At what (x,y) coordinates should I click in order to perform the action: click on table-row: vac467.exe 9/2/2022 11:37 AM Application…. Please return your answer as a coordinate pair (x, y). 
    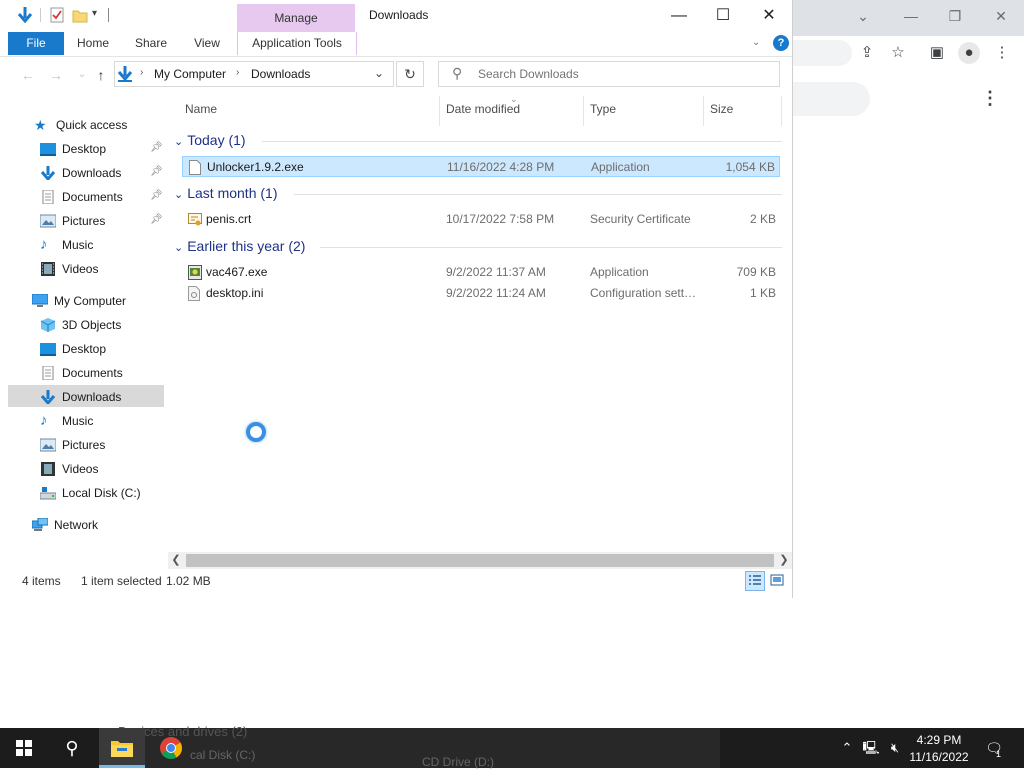
    Looking at the image, I should click on (481, 272).